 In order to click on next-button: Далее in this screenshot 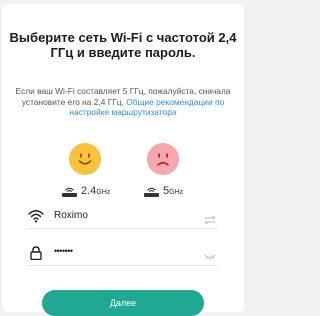, I will do `click(123, 303)`.